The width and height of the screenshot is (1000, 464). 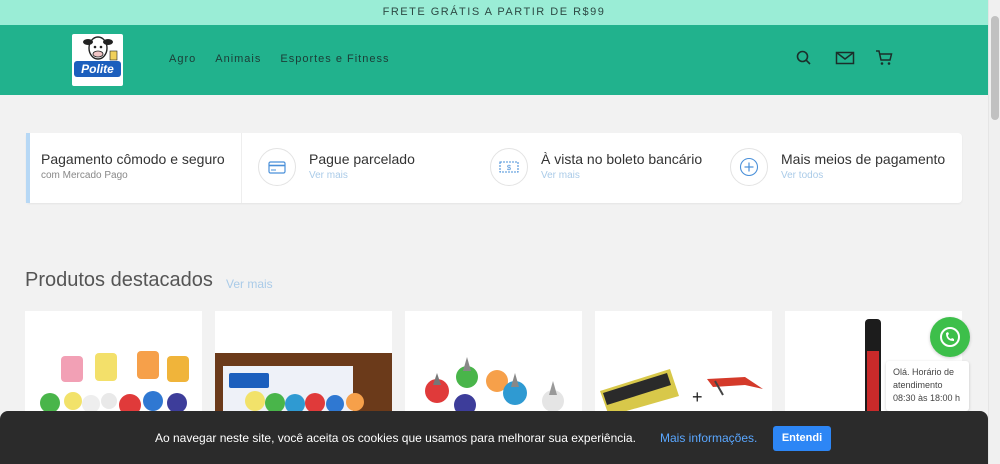 What do you see at coordinates (494, 60) in the screenshot?
I see `site-header: Polite Agro Animais Esportes e Fitness` at bounding box center [494, 60].